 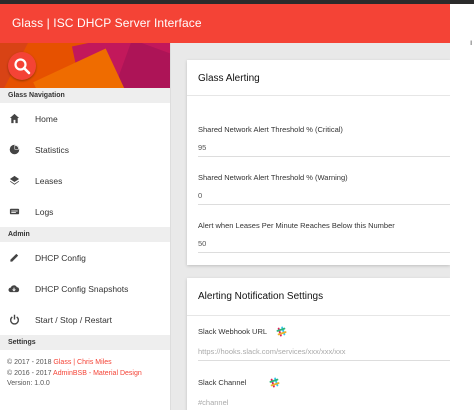 I want to click on card-title: Glass Alerting, so click(x=318, y=78).